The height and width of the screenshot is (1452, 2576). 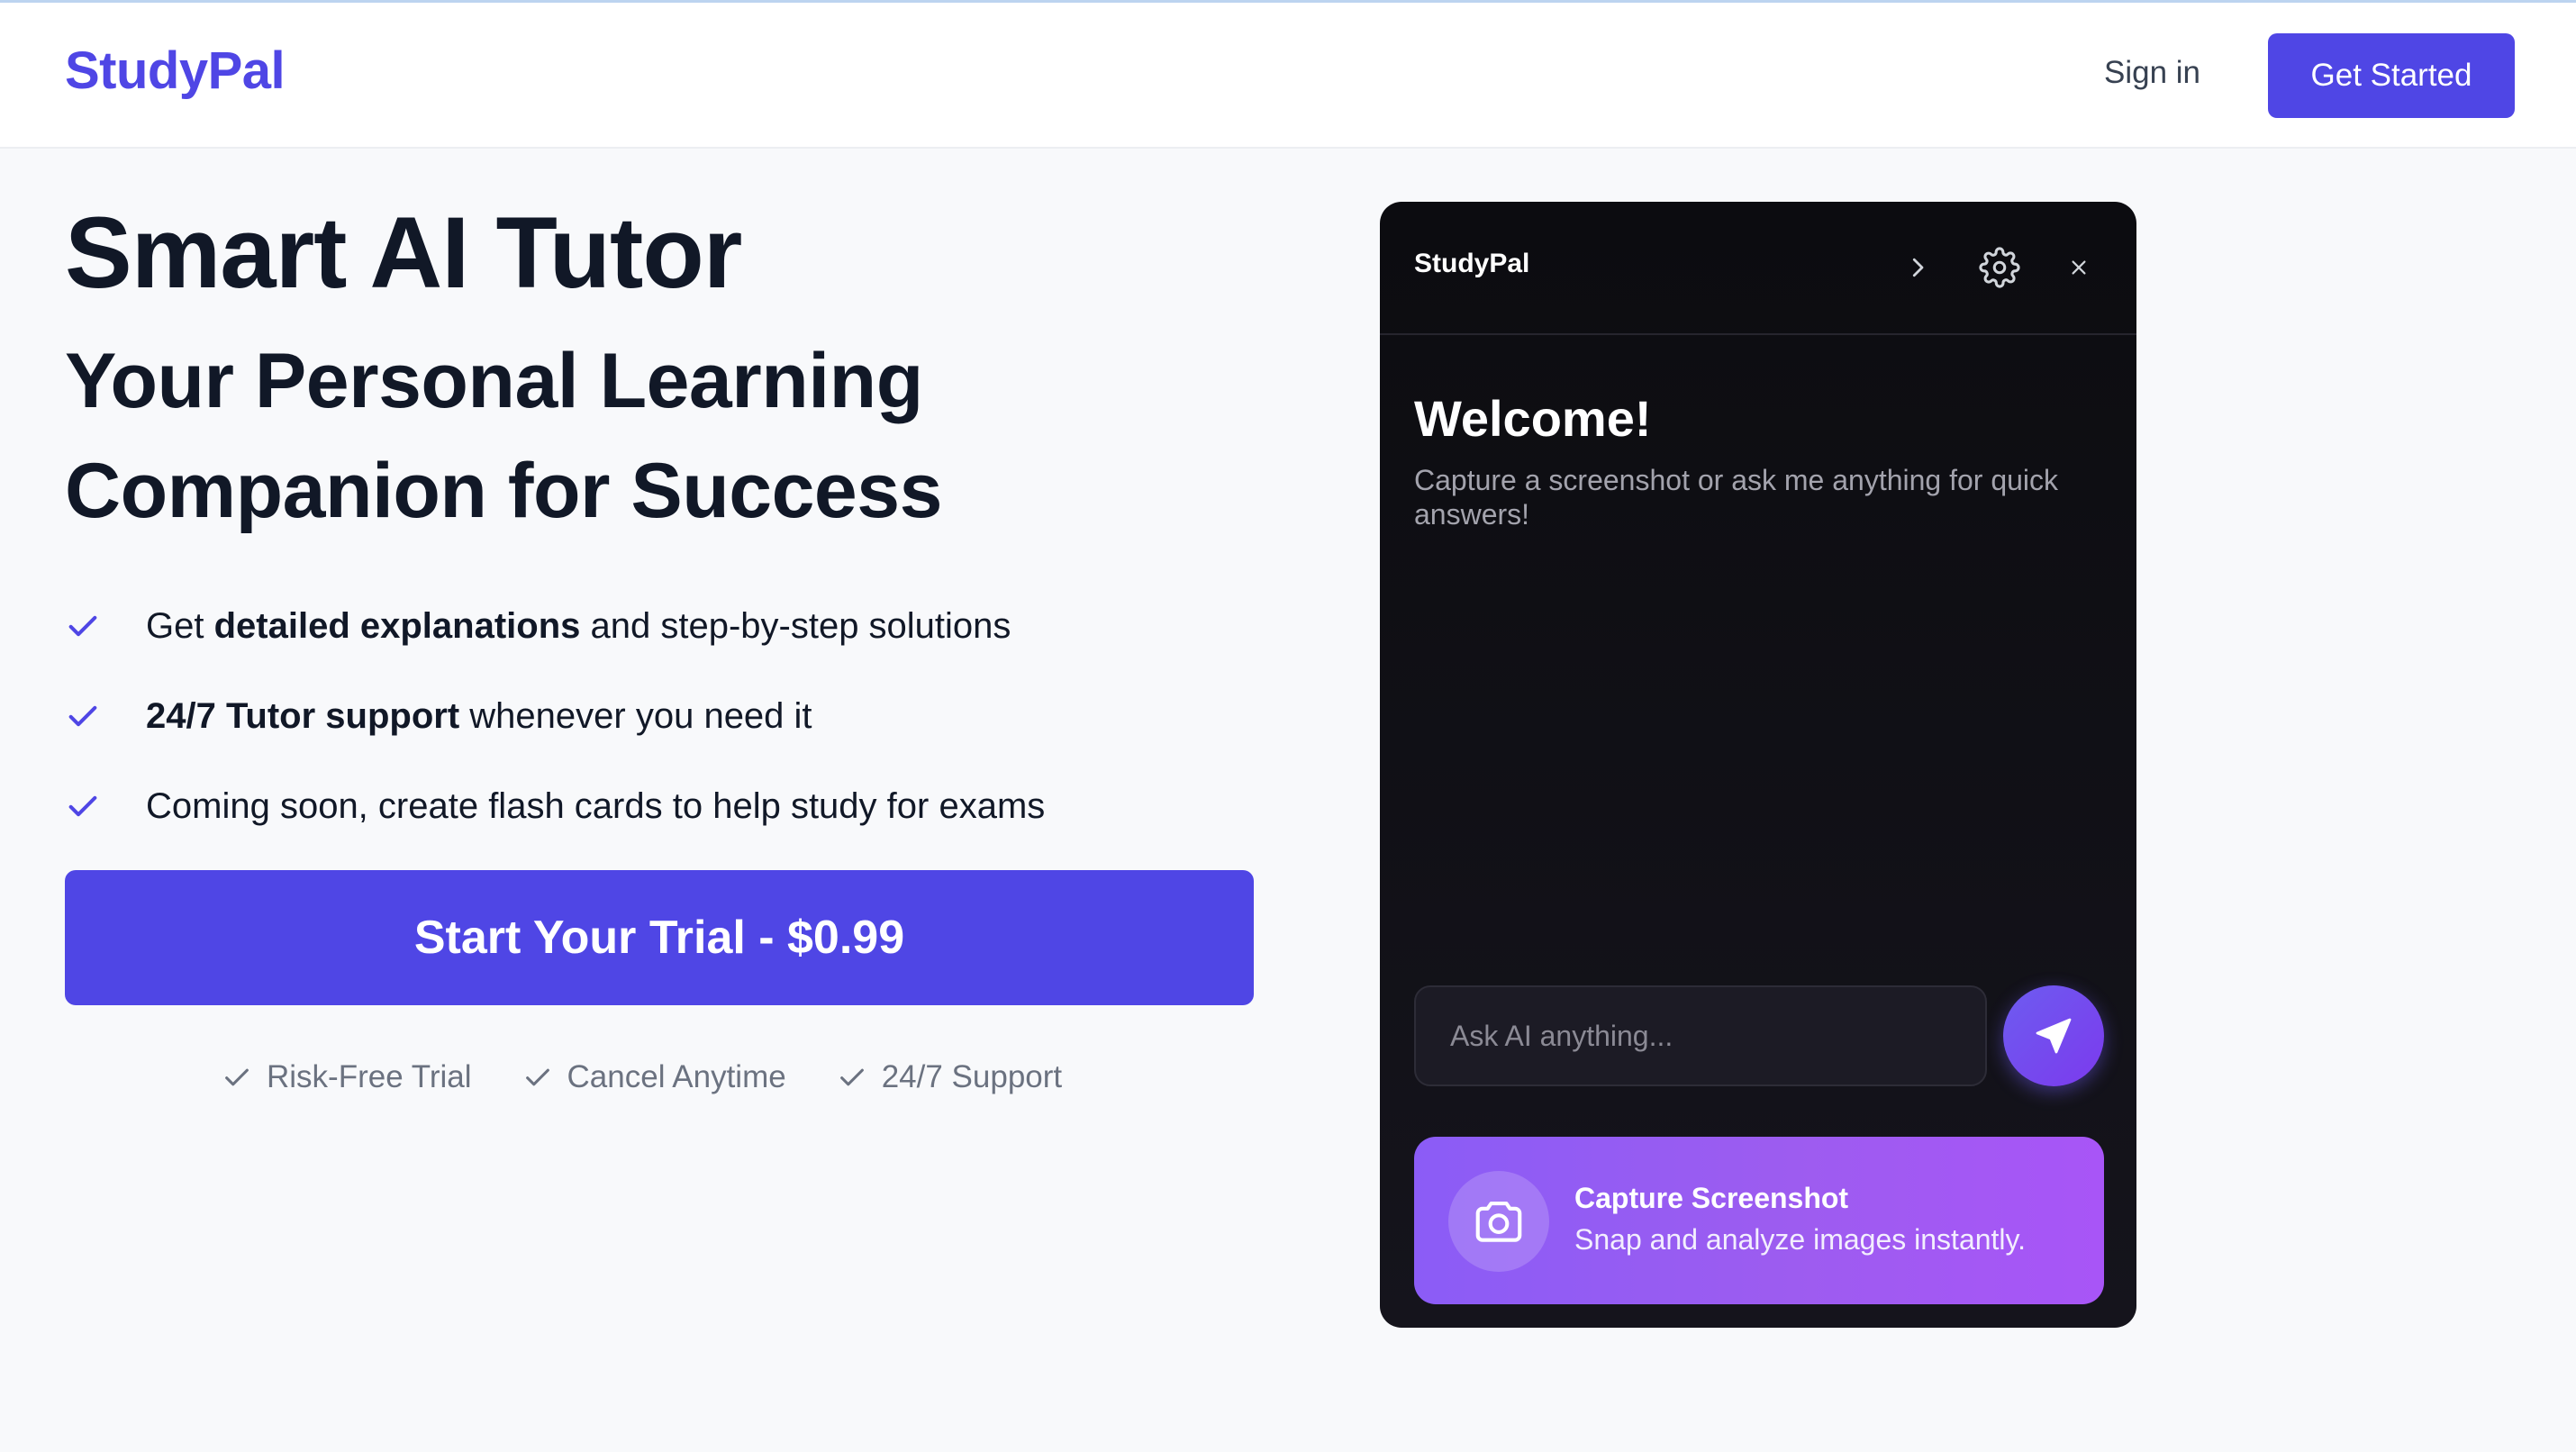 I want to click on chevron-right-icon, so click(x=1918, y=267).